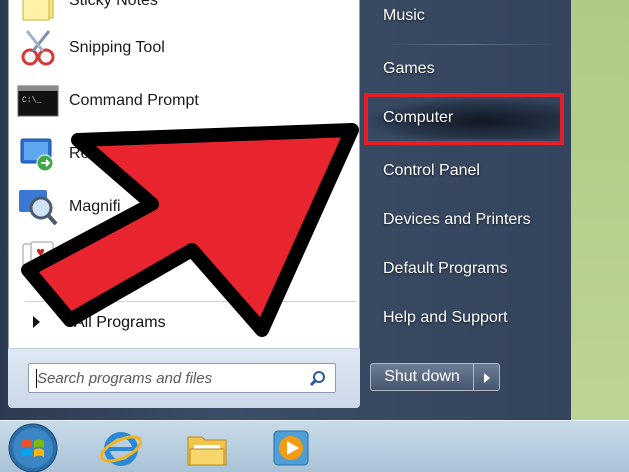 The height and width of the screenshot is (472, 629). I want to click on program-label: Snipping Tool, so click(117, 47).